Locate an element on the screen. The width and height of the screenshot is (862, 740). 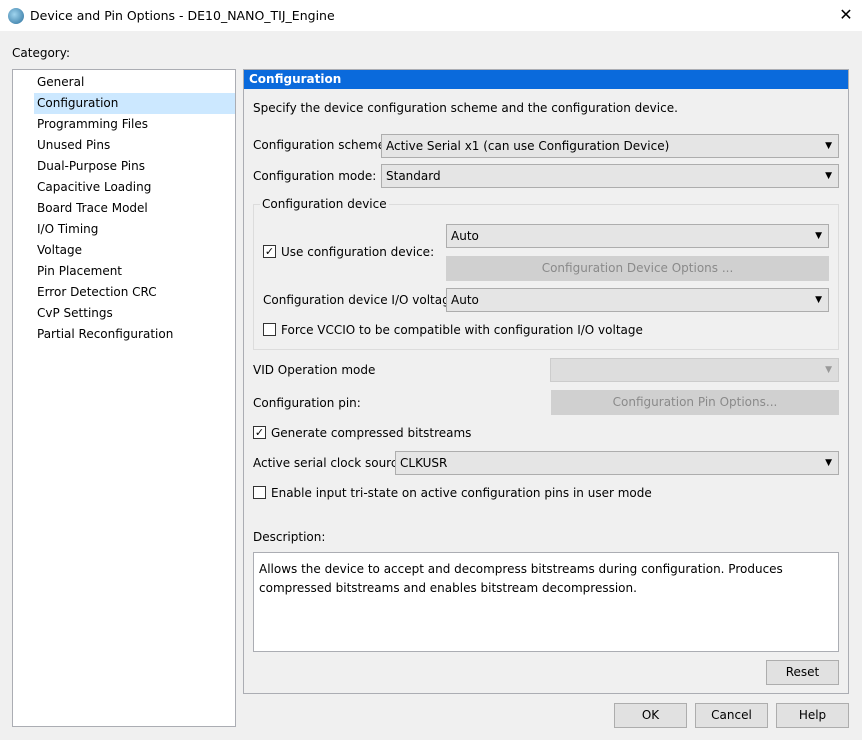
help-button: Help is located at coordinates (812, 715).